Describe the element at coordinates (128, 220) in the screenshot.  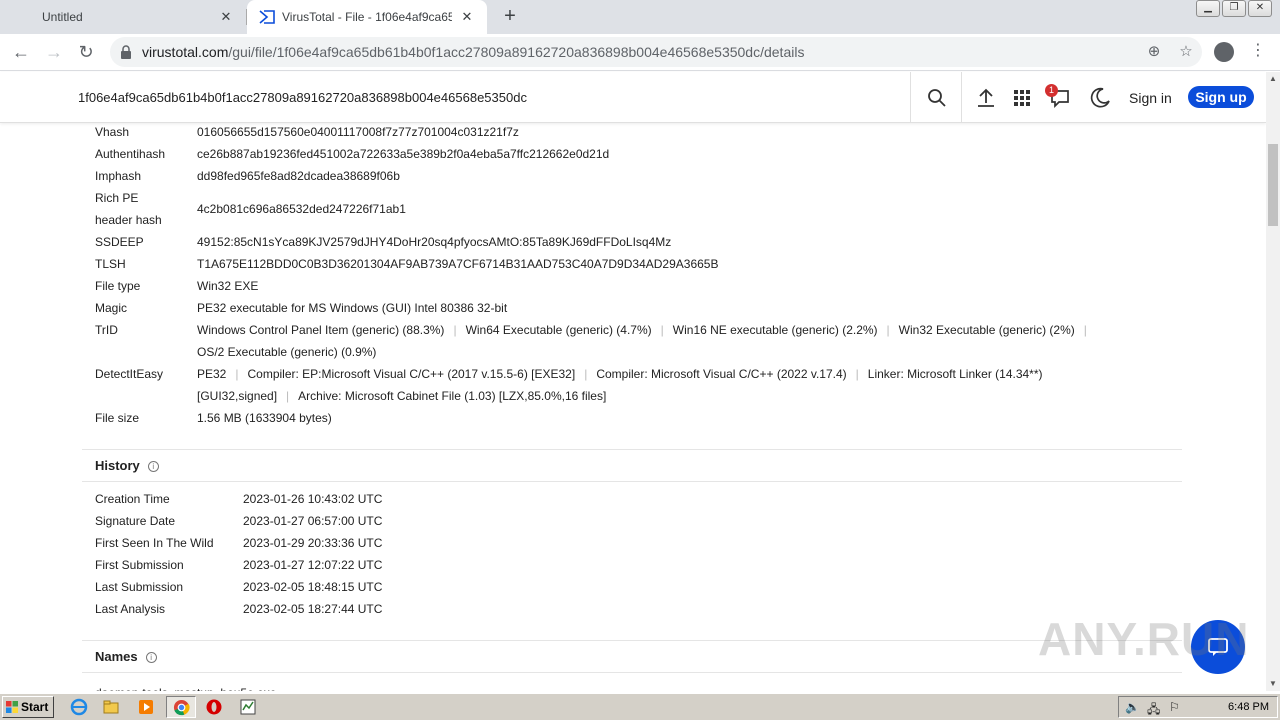
I see `prop-key-line2: header hash` at that location.